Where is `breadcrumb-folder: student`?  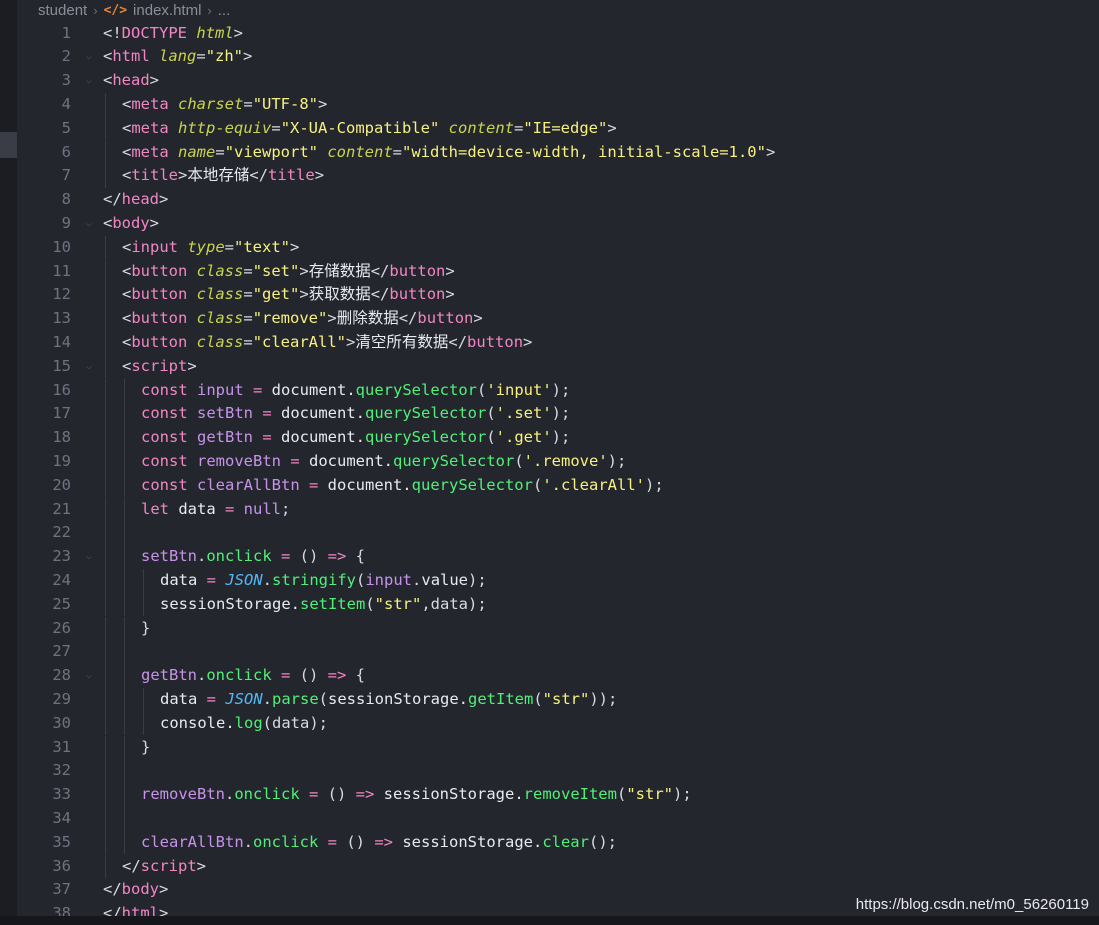 breadcrumb-folder: student is located at coordinates (62, 10).